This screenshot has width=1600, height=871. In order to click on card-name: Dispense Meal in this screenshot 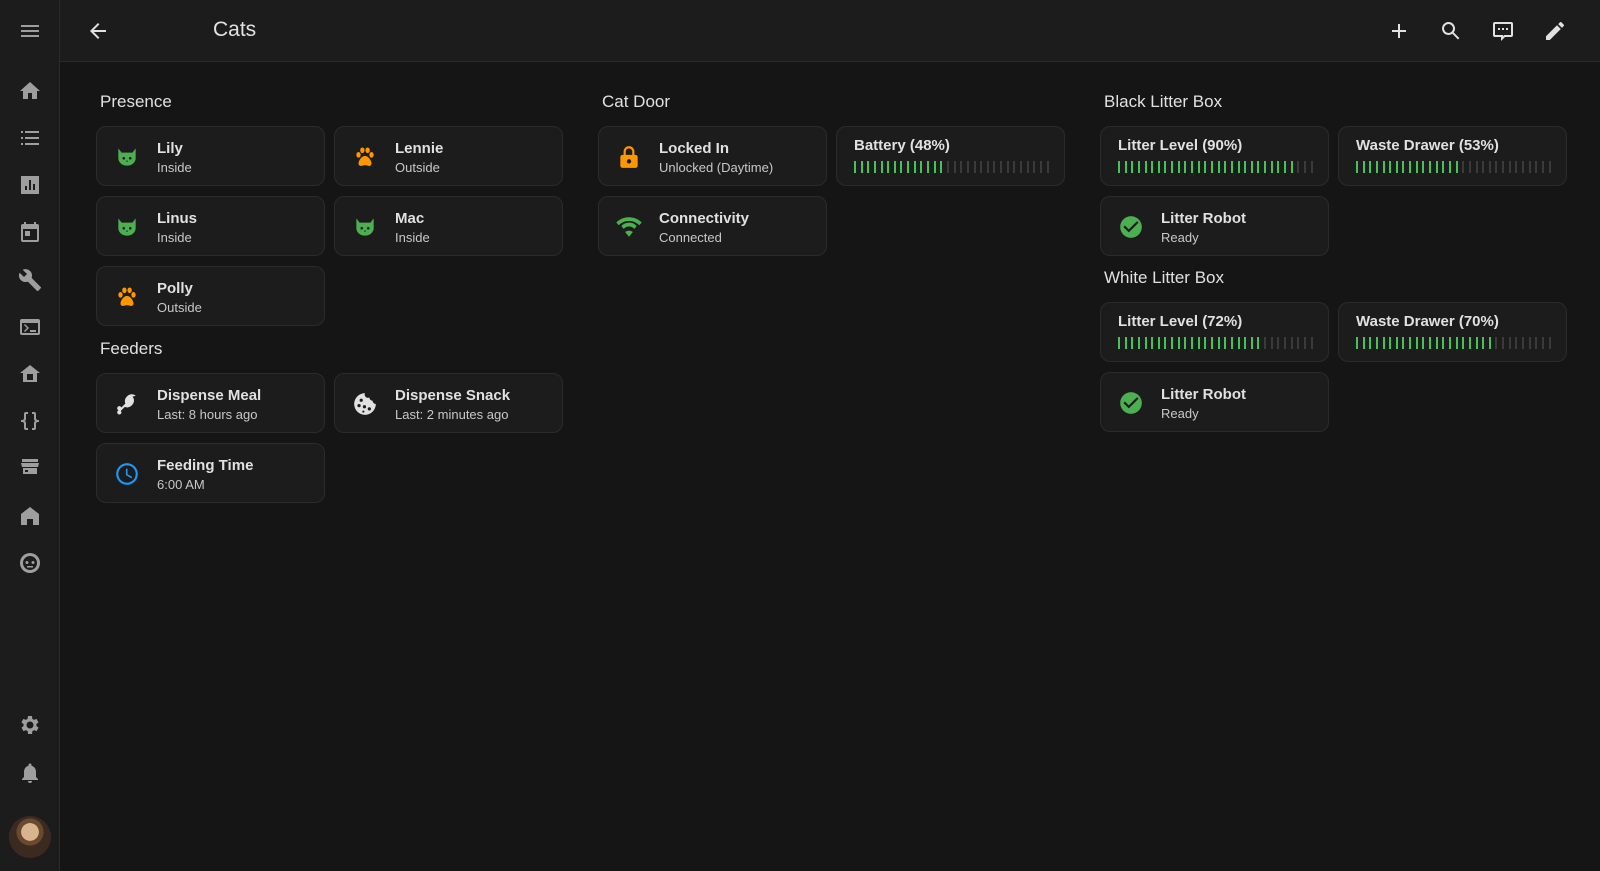, I will do `click(209, 395)`.